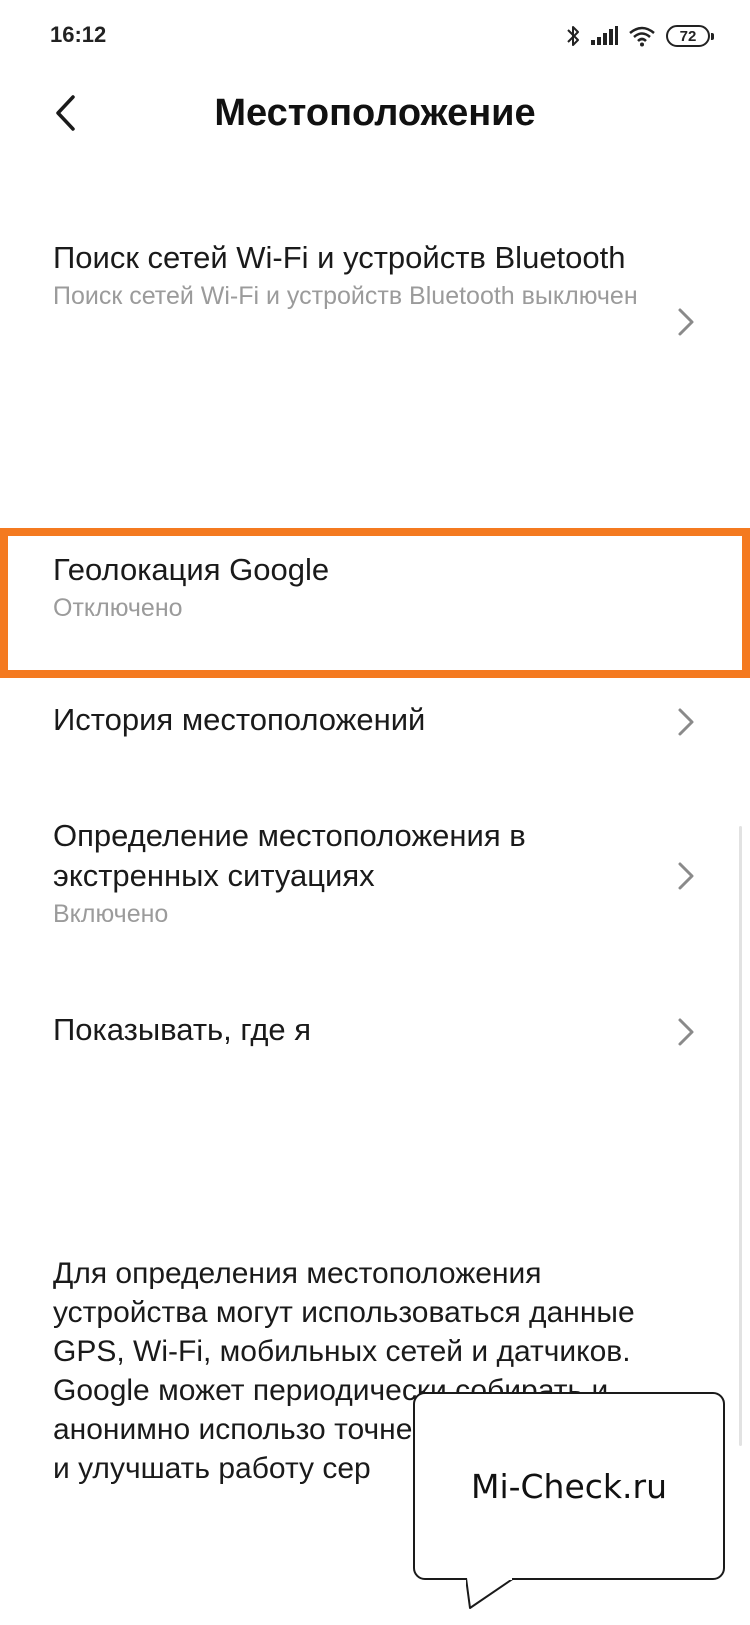 This screenshot has height=1625, width=750. I want to click on item-subtitle: Отключено, so click(118, 608).